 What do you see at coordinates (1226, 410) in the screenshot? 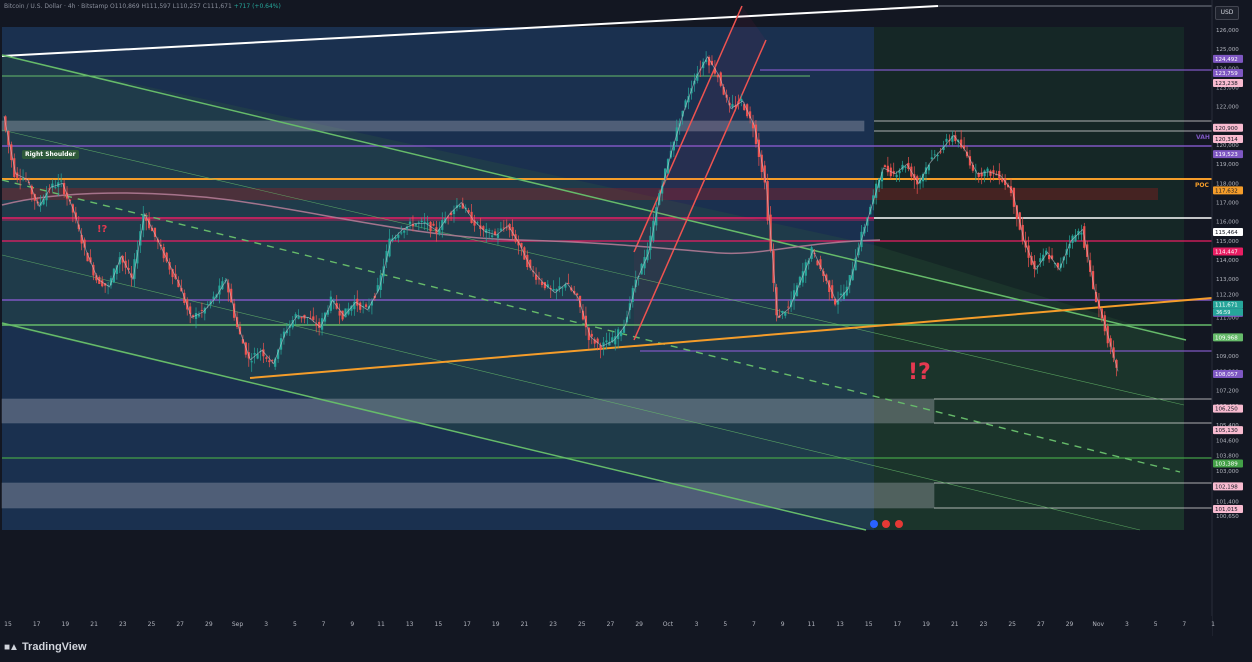
I see `price-tag-label: 106,250` at bounding box center [1226, 410].